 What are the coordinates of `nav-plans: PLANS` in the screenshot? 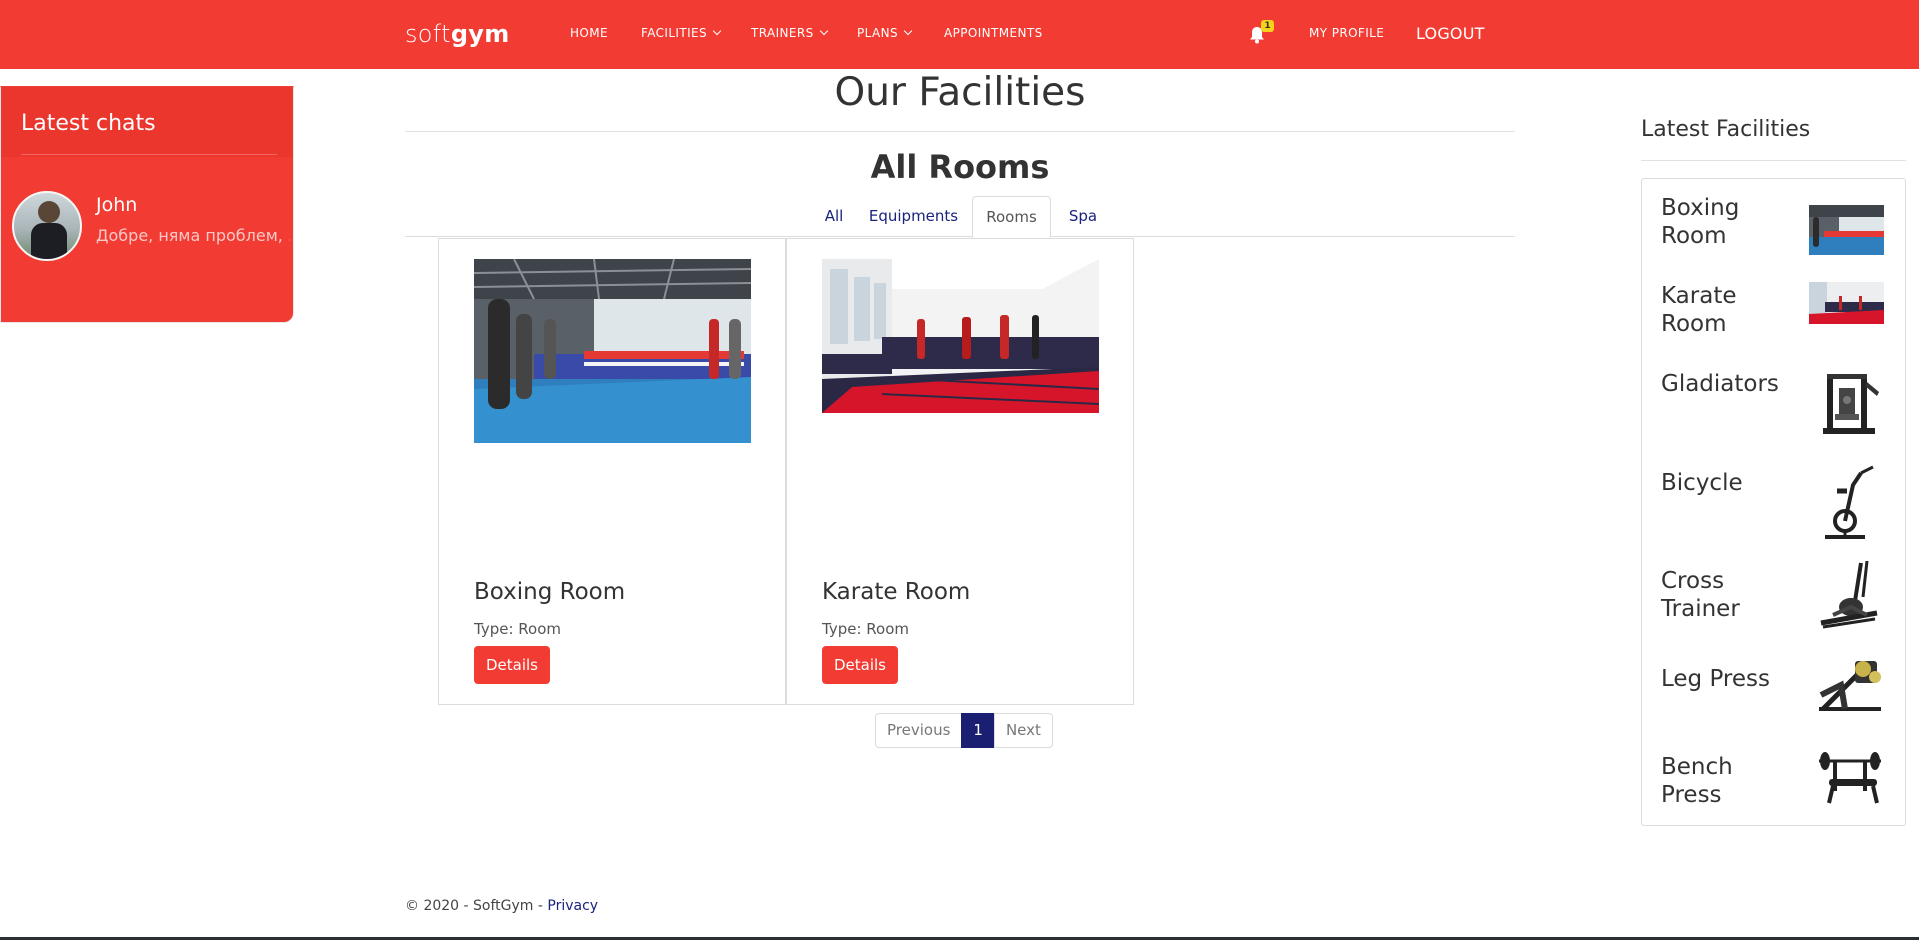 It's located at (885, 33).